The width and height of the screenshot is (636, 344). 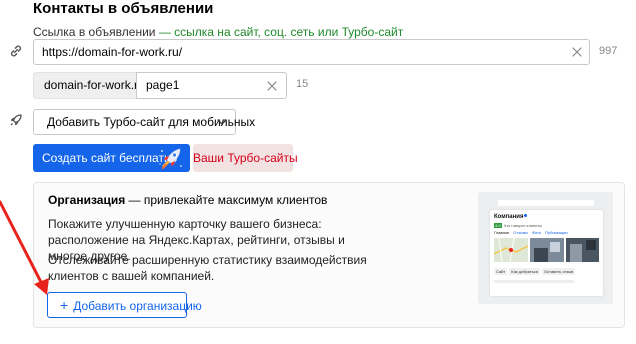 I want to click on chevron-down-icon, so click(x=222, y=122).